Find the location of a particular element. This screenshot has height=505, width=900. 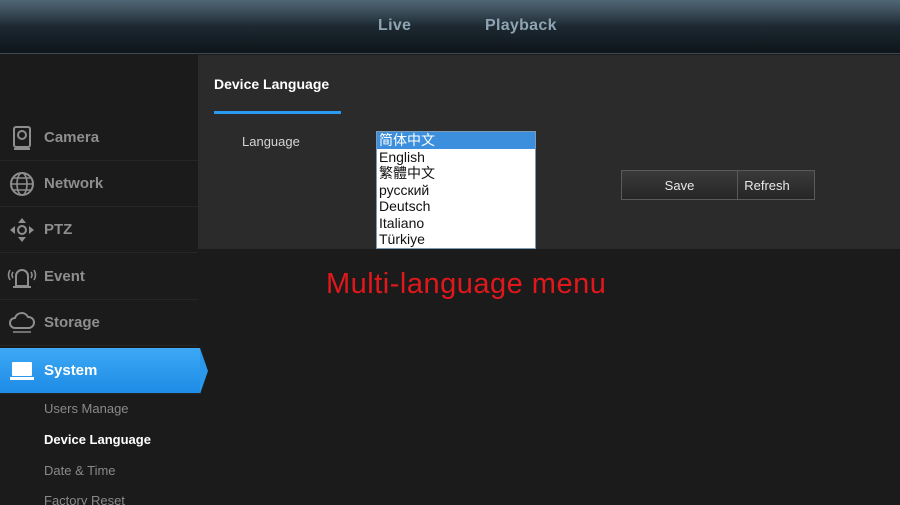

save-button: Save is located at coordinates (679, 185).